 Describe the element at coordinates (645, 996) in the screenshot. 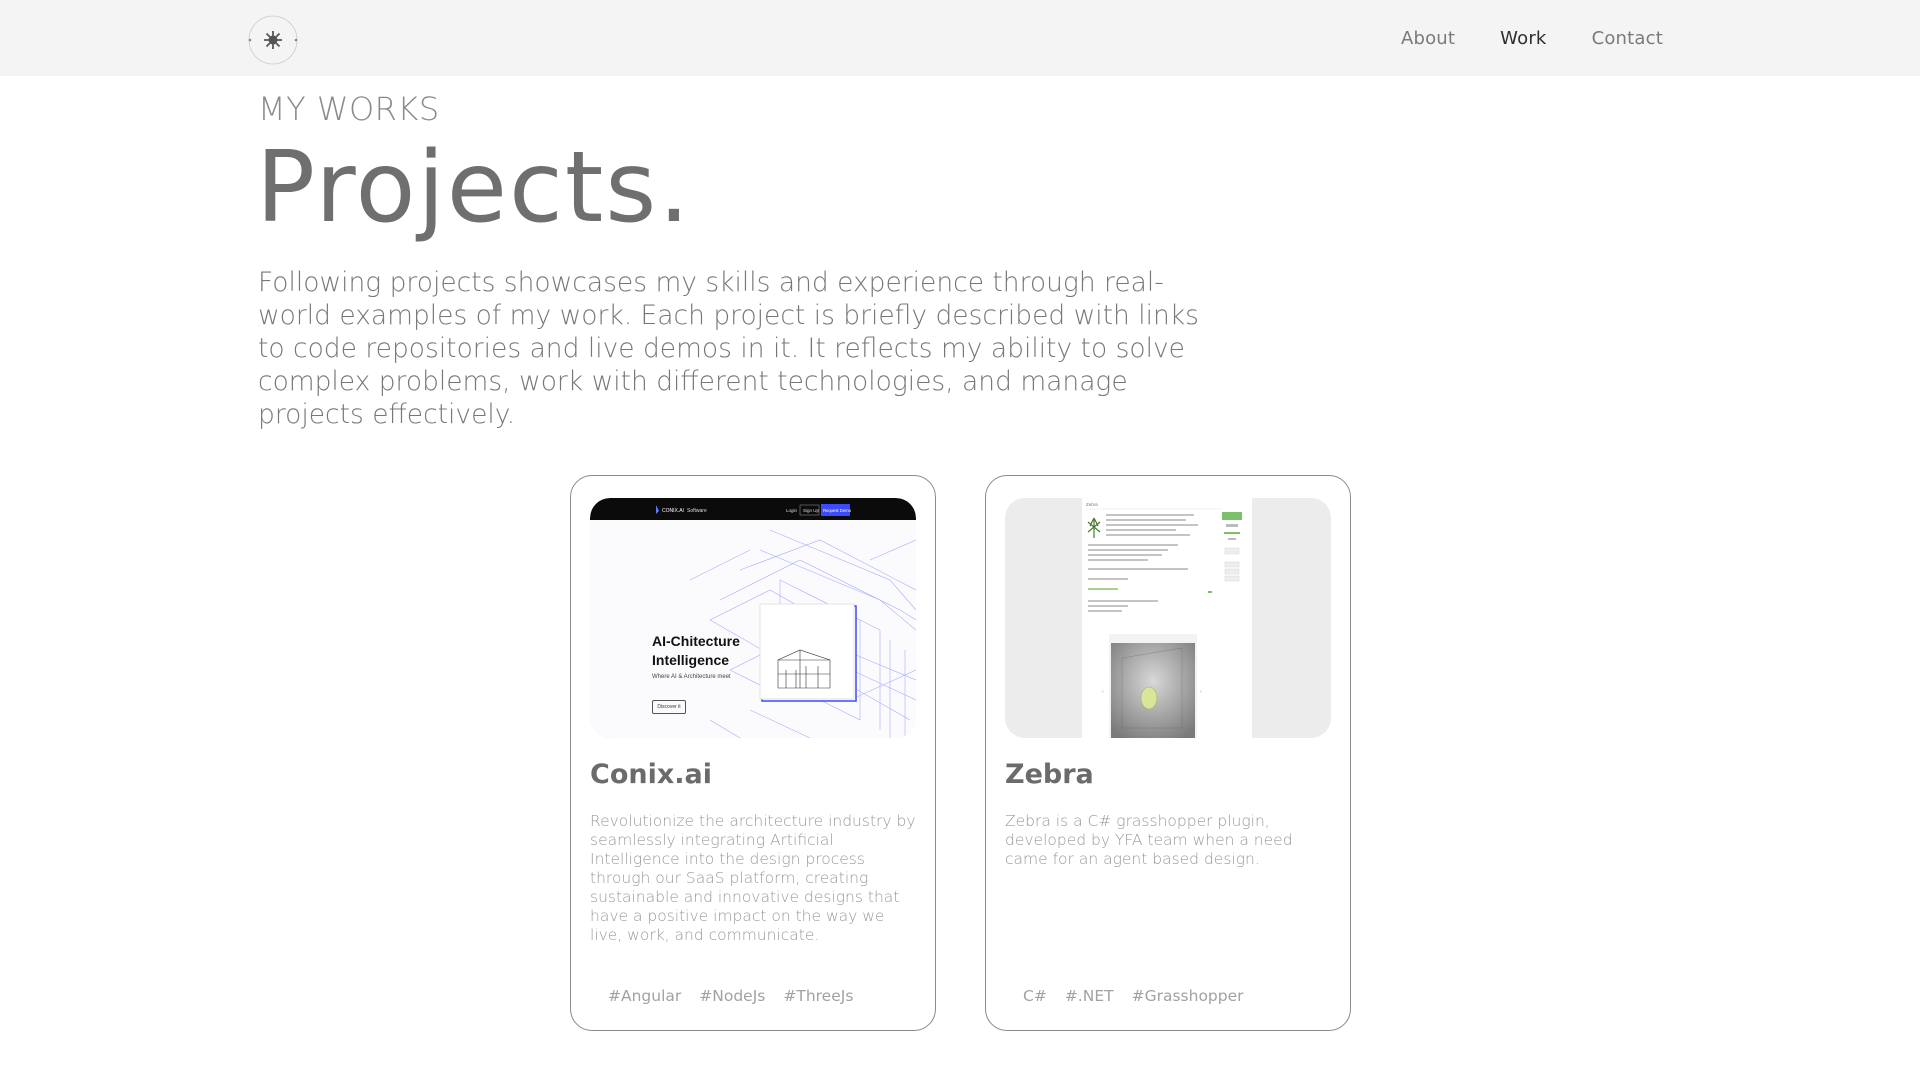

I see `tag: #Angular` at that location.